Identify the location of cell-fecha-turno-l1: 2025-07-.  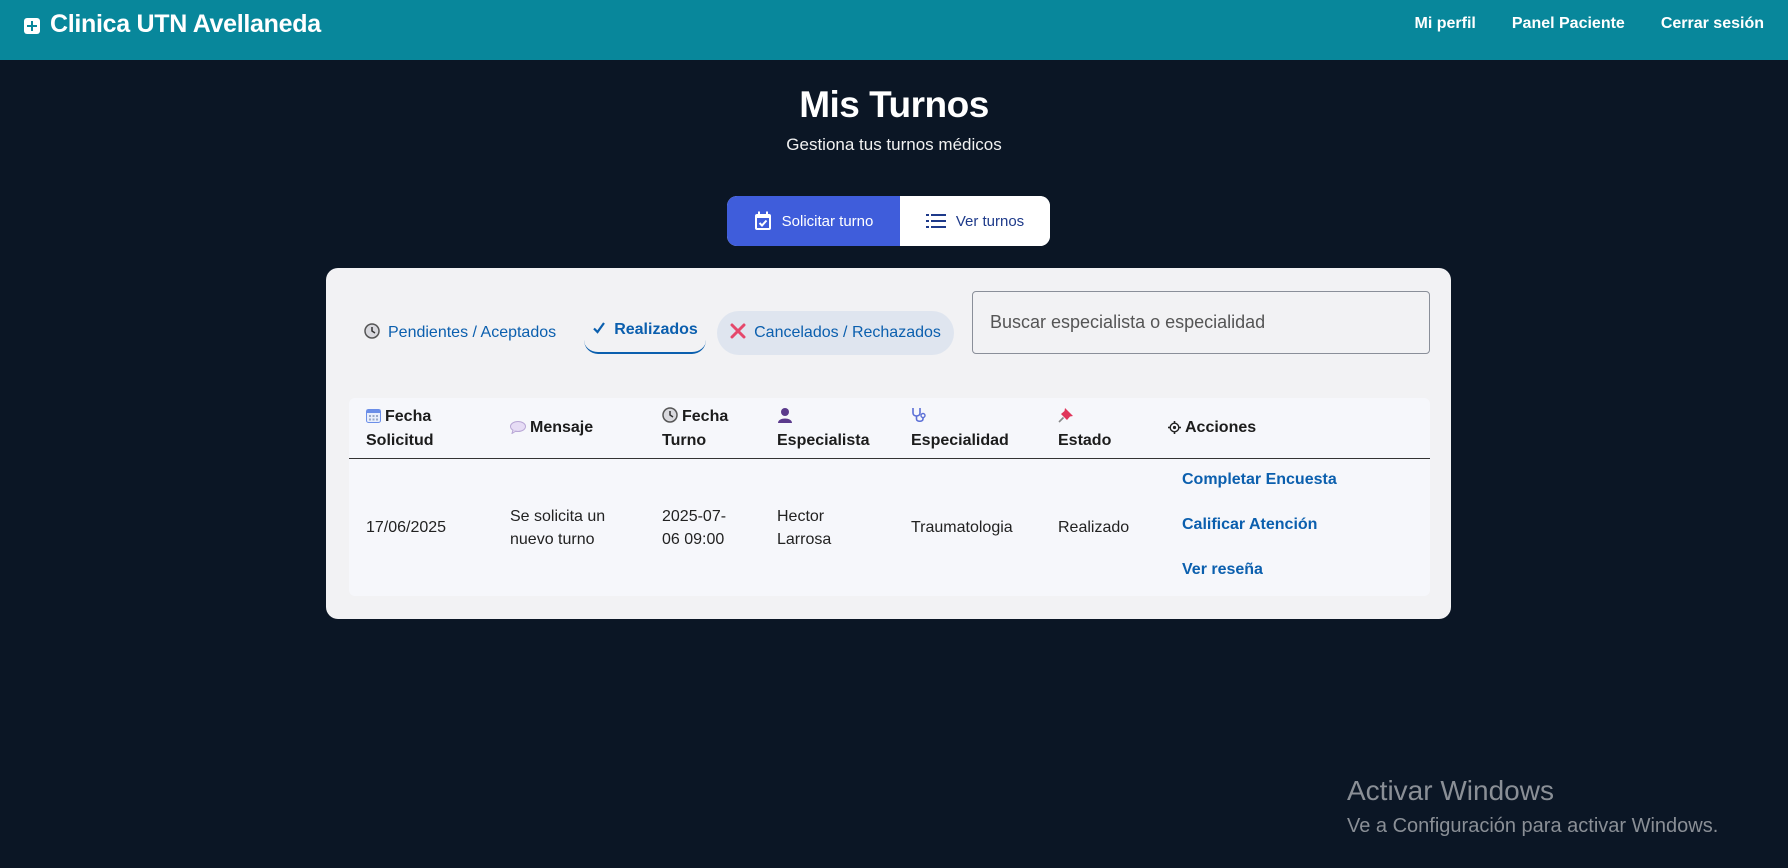
(694, 516).